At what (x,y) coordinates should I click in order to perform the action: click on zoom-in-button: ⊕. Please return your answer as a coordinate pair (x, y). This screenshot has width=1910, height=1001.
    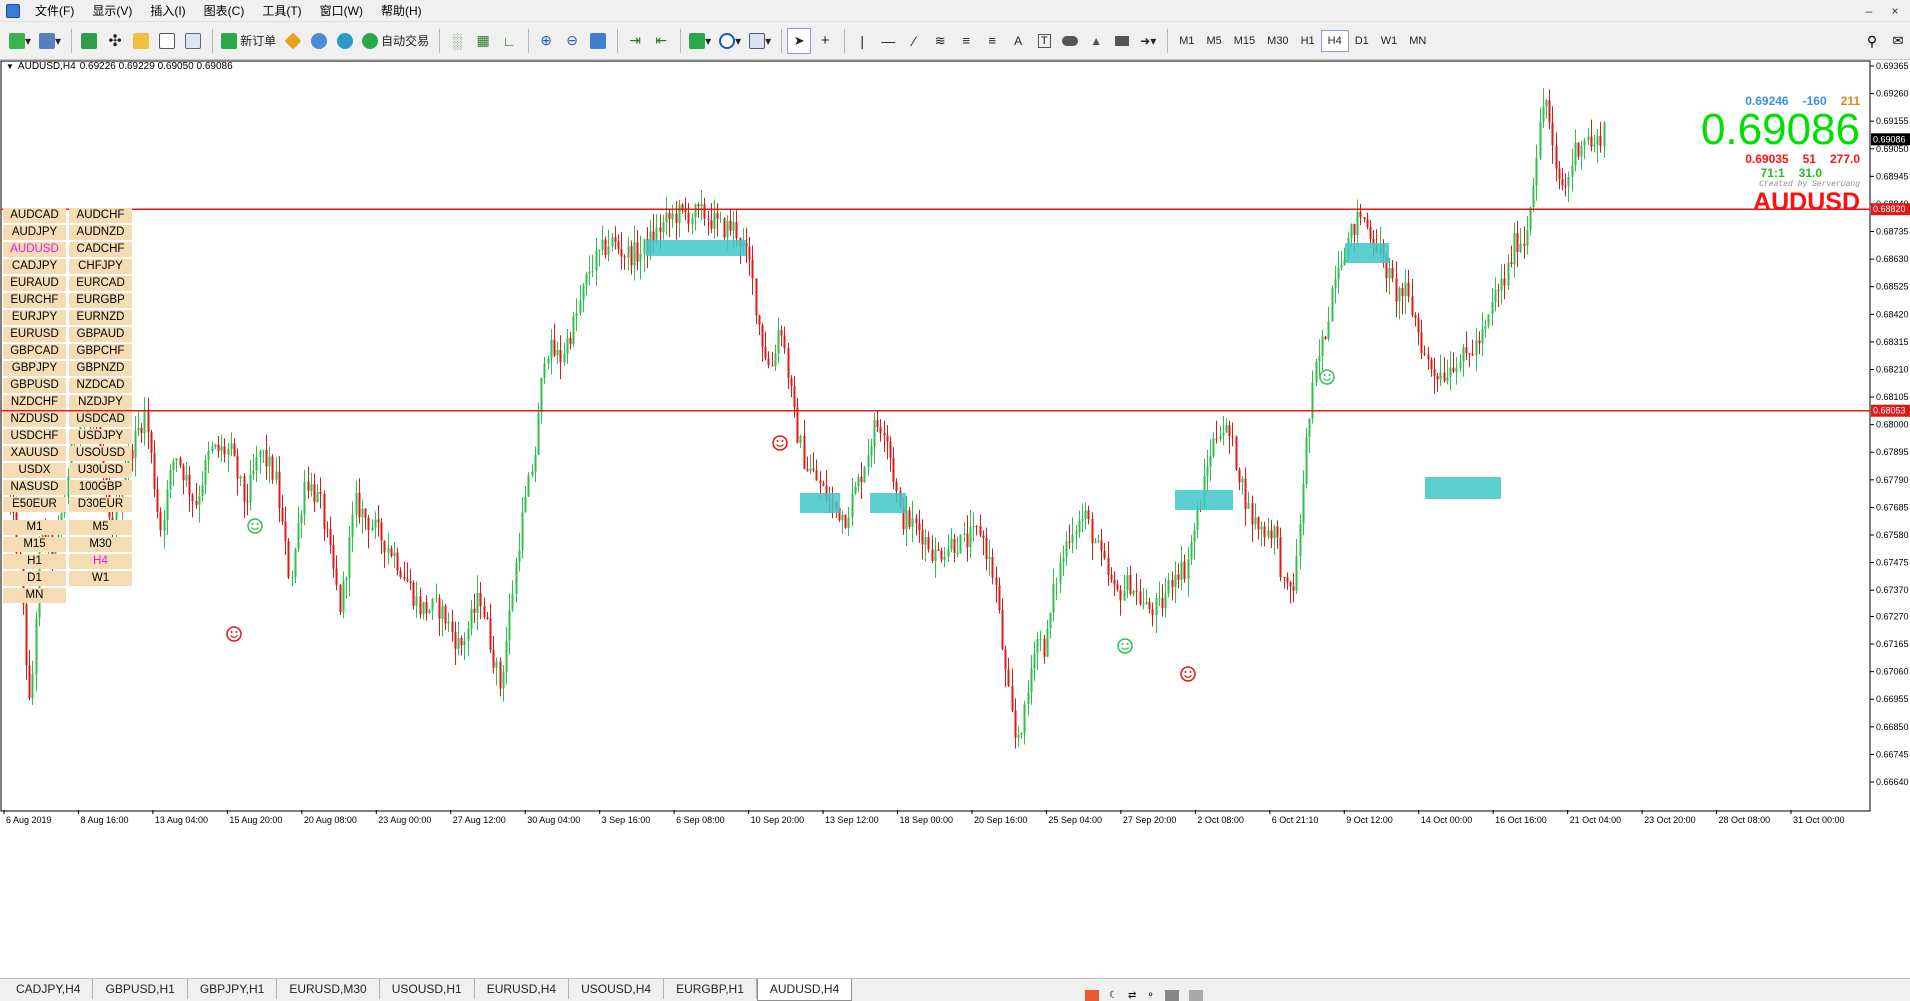
    Looking at the image, I should click on (546, 41).